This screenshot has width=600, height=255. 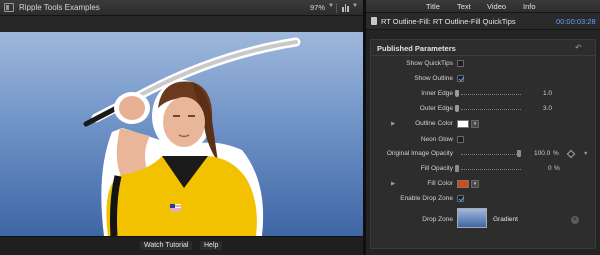 What do you see at coordinates (434, 123) in the screenshot?
I see `outline-color-label: Outline Color` at bounding box center [434, 123].